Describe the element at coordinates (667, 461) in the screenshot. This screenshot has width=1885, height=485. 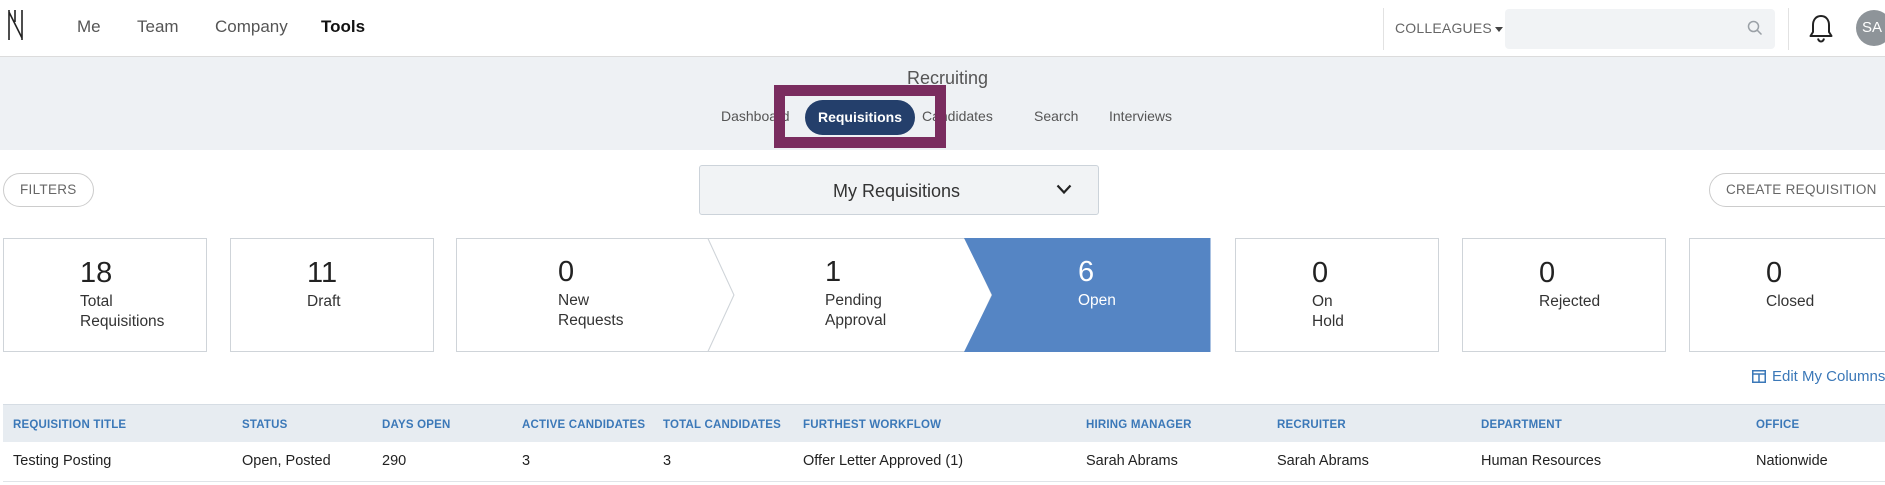
I see `cell-total-candidates: 3` at that location.